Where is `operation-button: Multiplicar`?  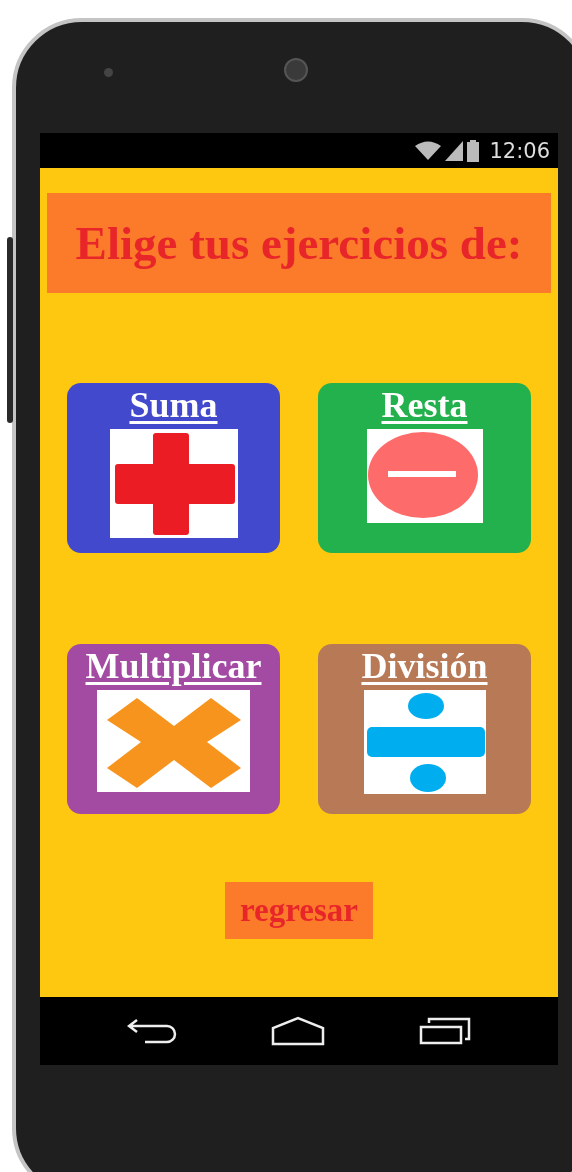 operation-button: Multiplicar is located at coordinates (173, 729).